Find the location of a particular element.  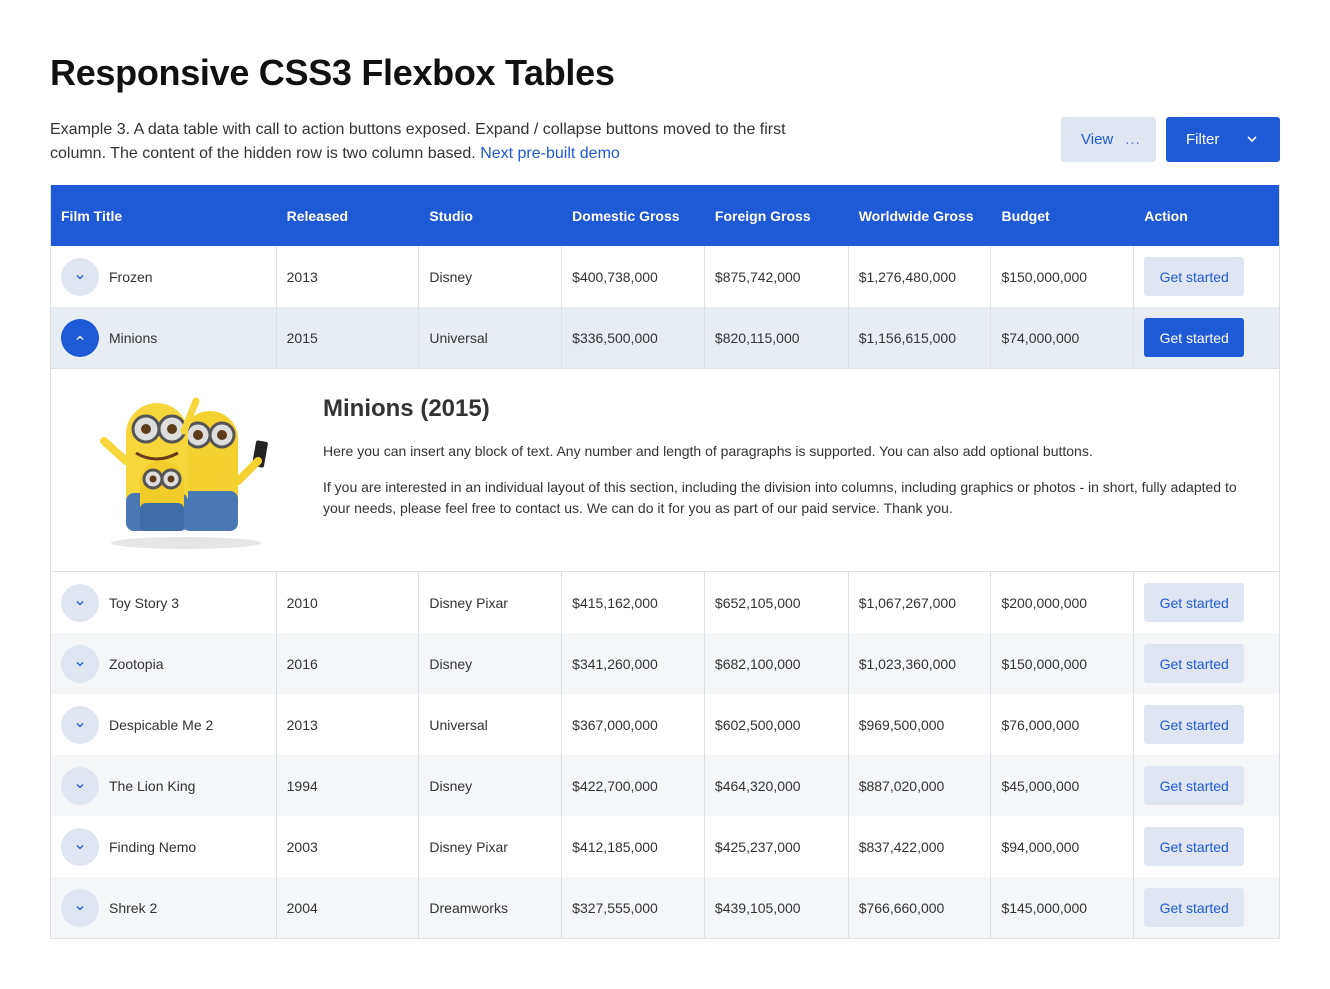

worldwide-cell: $1,067,267,000 is located at coordinates (920, 602).